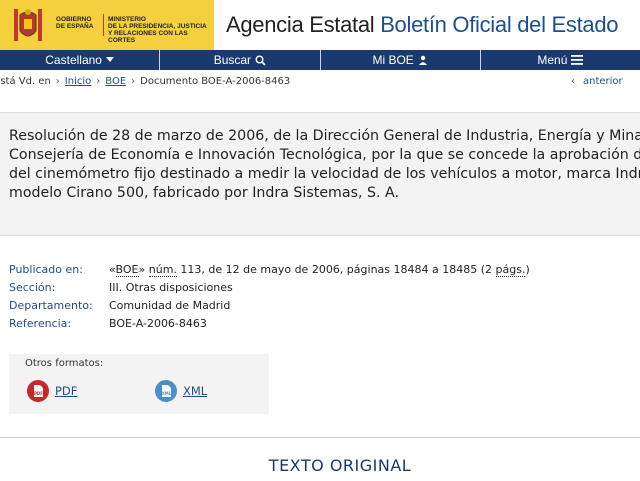 The image size is (640, 481). What do you see at coordinates (181, 391) in the screenshot?
I see `xml-download: XML XML` at bounding box center [181, 391].